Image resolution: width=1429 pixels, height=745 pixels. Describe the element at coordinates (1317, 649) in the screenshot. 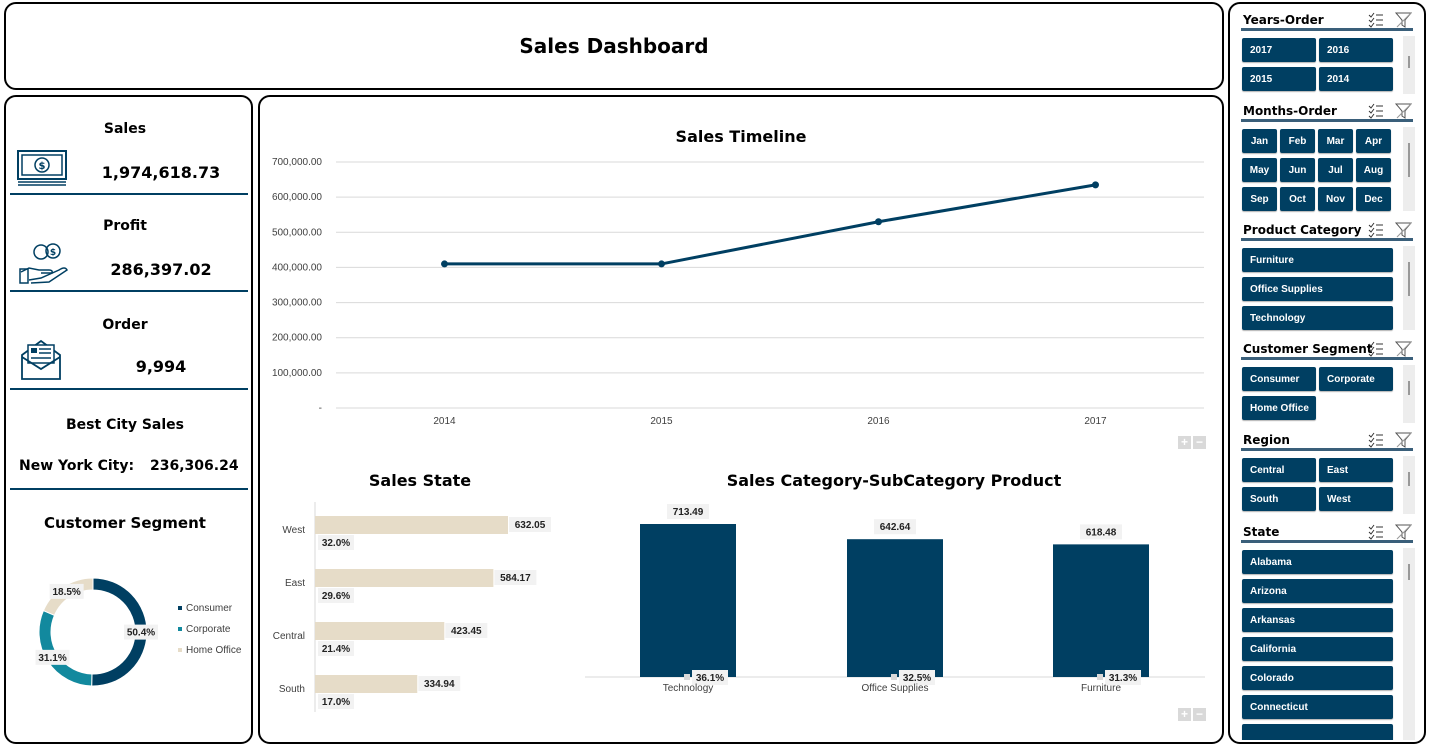

I see `slicer-item-california: California` at that location.